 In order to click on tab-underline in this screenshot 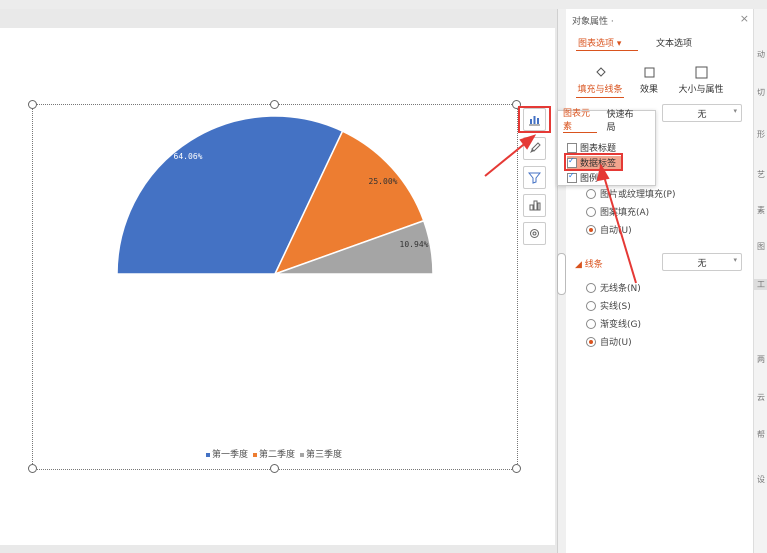, I will do `click(607, 50)`.